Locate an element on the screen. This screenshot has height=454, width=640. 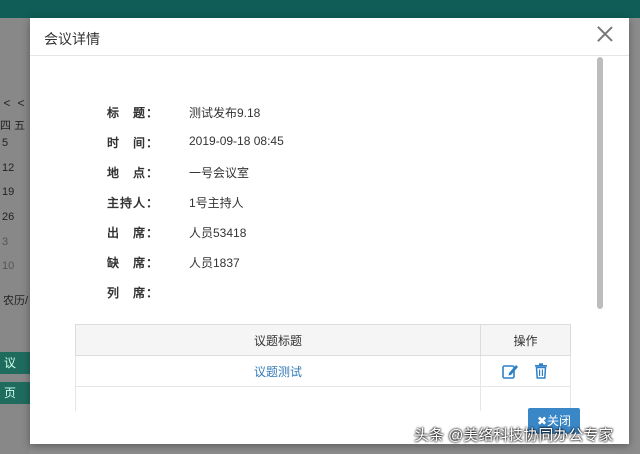
field-label: 地 点： is located at coordinates (133, 173).